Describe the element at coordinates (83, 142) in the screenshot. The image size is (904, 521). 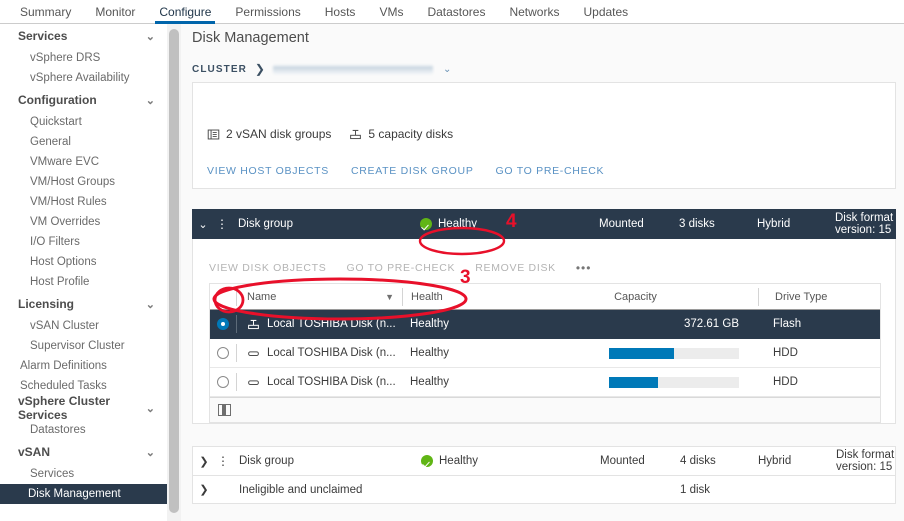
I see `sidebar-item-general: General` at that location.